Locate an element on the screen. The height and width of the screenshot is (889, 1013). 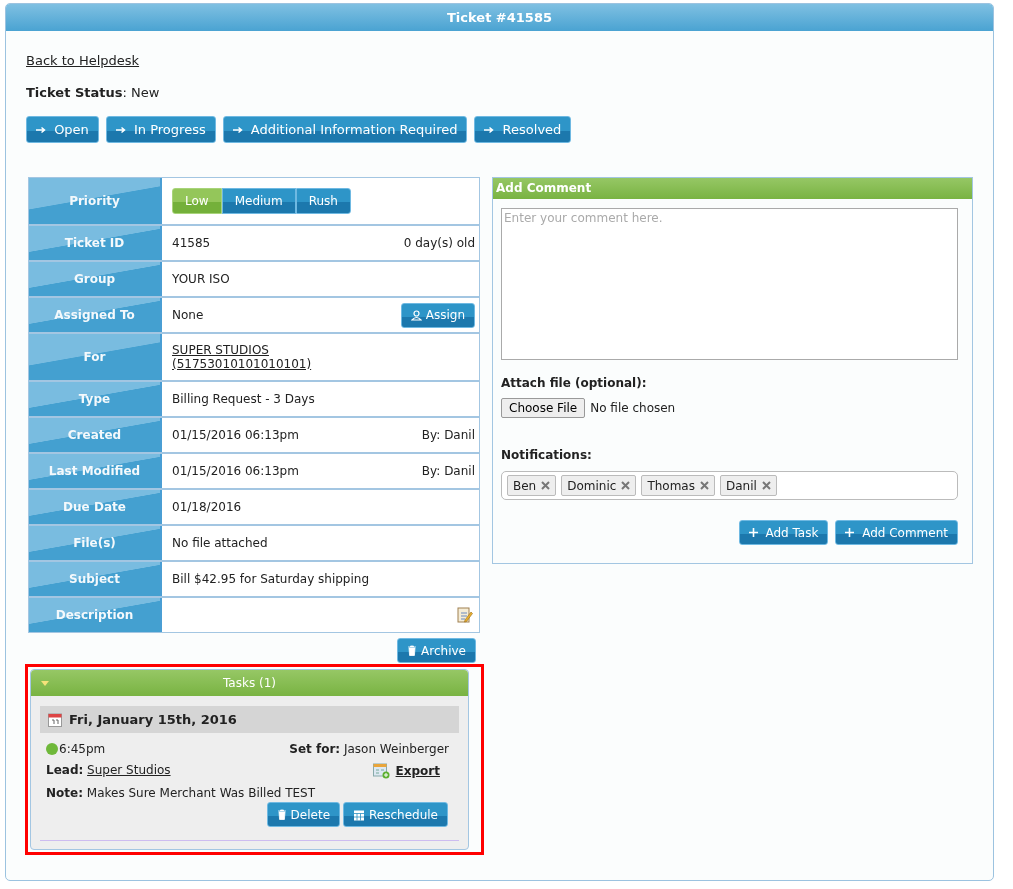
priority-option: Medium is located at coordinates (258, 201).